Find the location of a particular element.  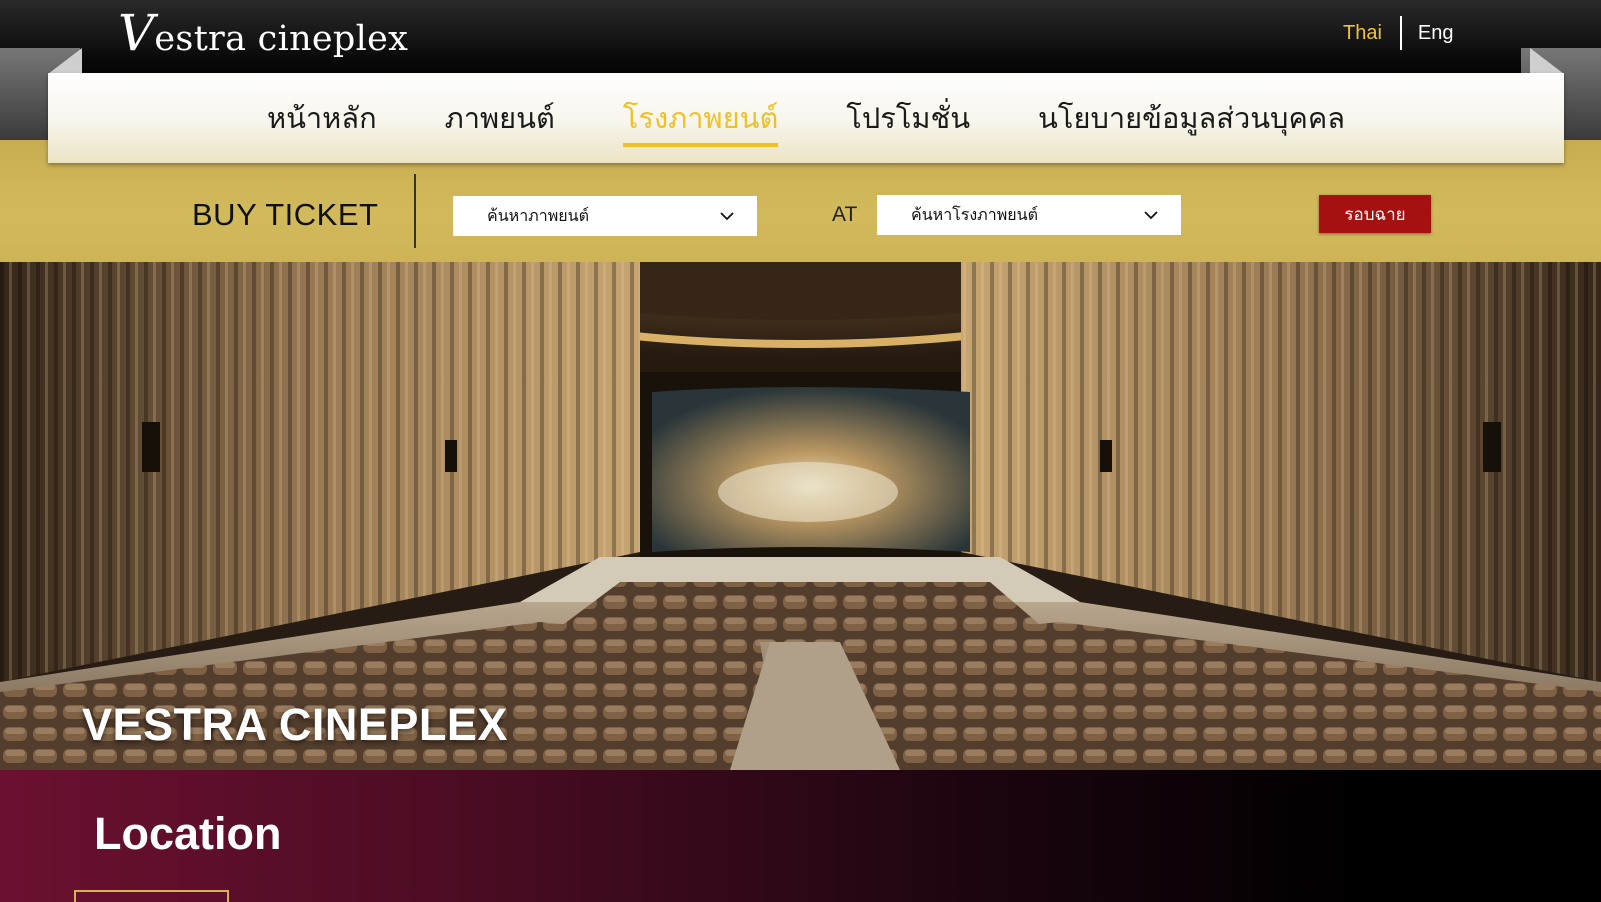

language-switcher: Thai Eng is located at coordinates (1398, 33).